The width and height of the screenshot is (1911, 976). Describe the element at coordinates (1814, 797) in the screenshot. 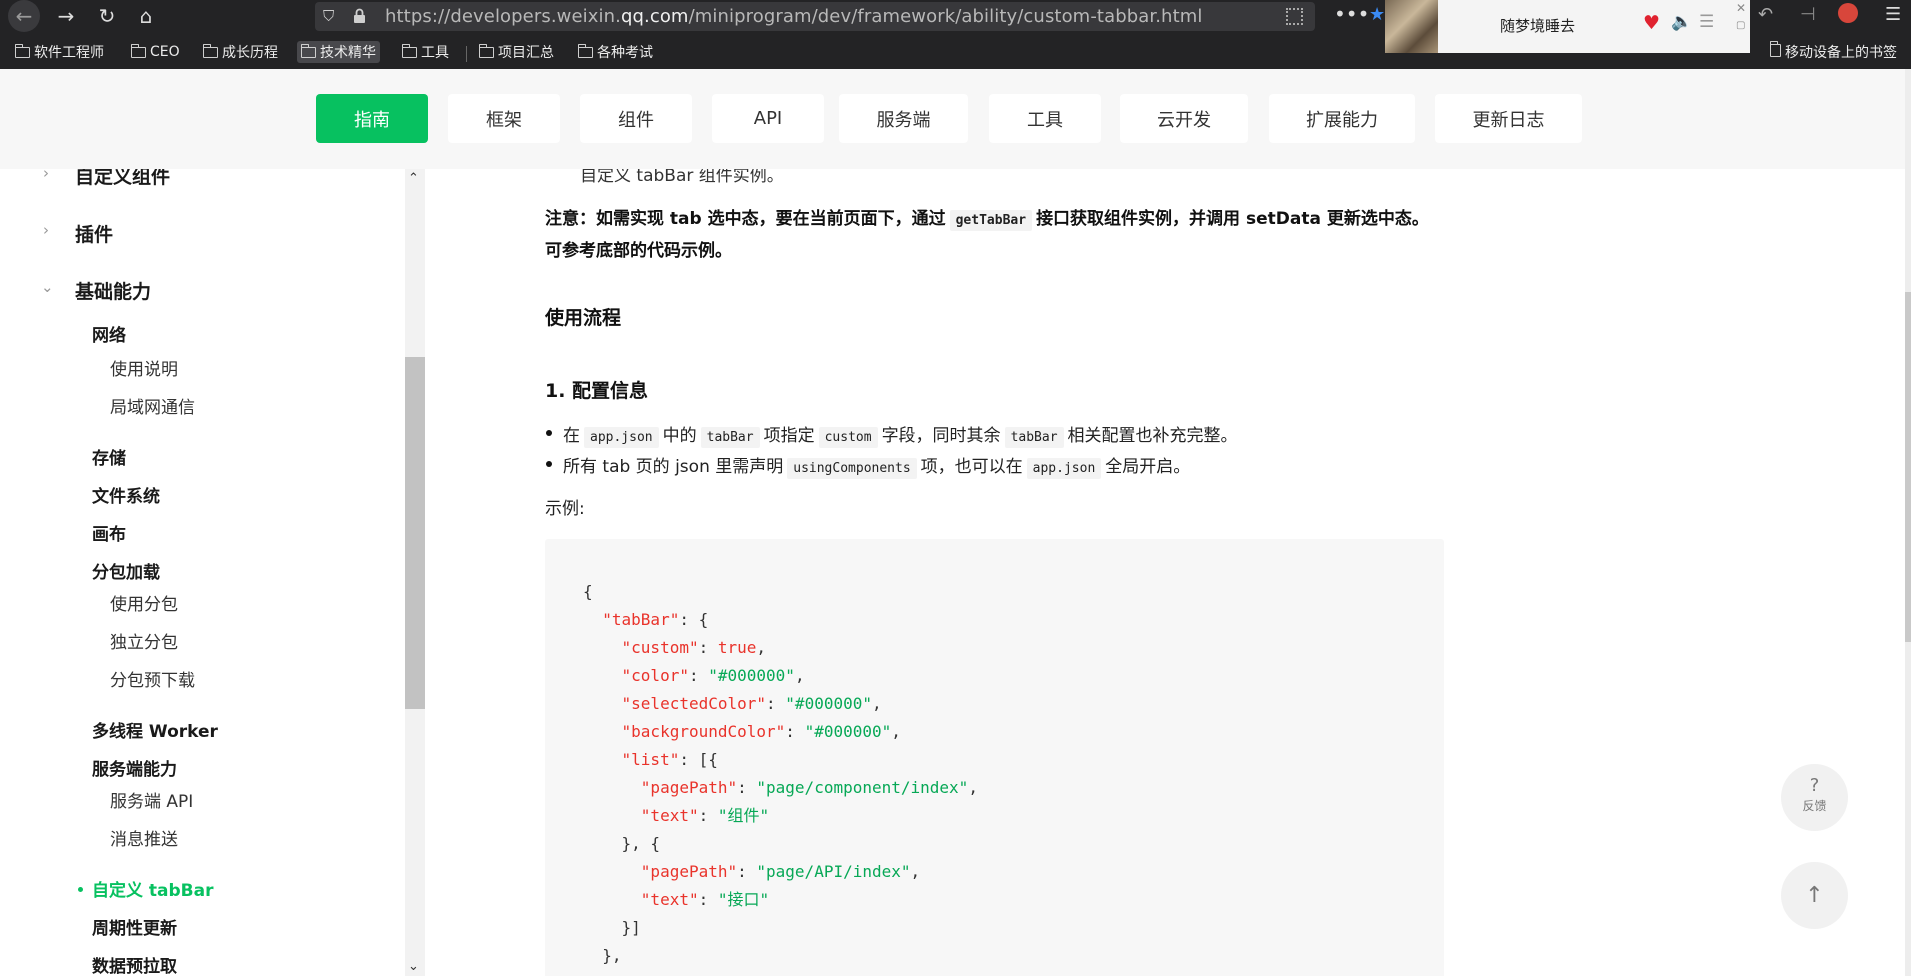

I see `feedback-button: ? 反馈` at that location.